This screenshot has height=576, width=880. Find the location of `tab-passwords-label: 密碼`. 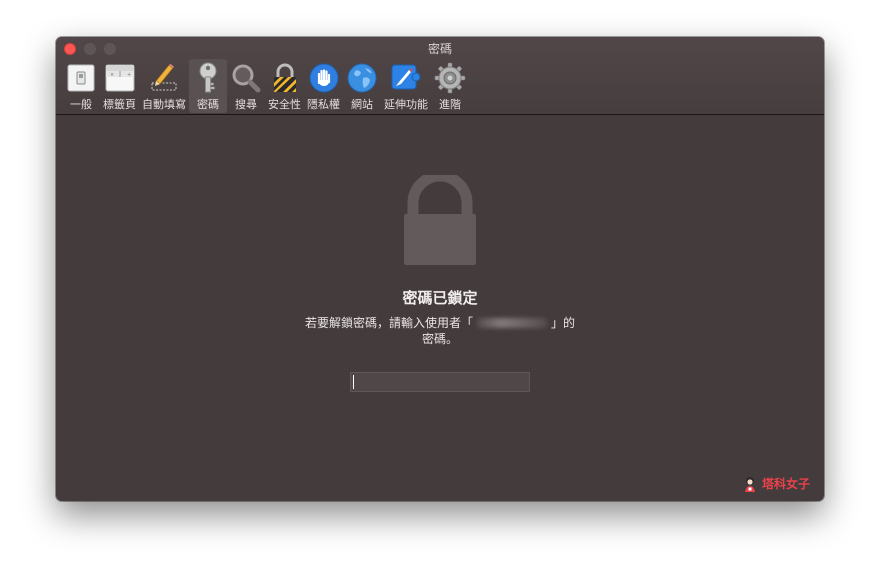

tab-passwords-label: 密碼 is located at coordinates (208, 104).